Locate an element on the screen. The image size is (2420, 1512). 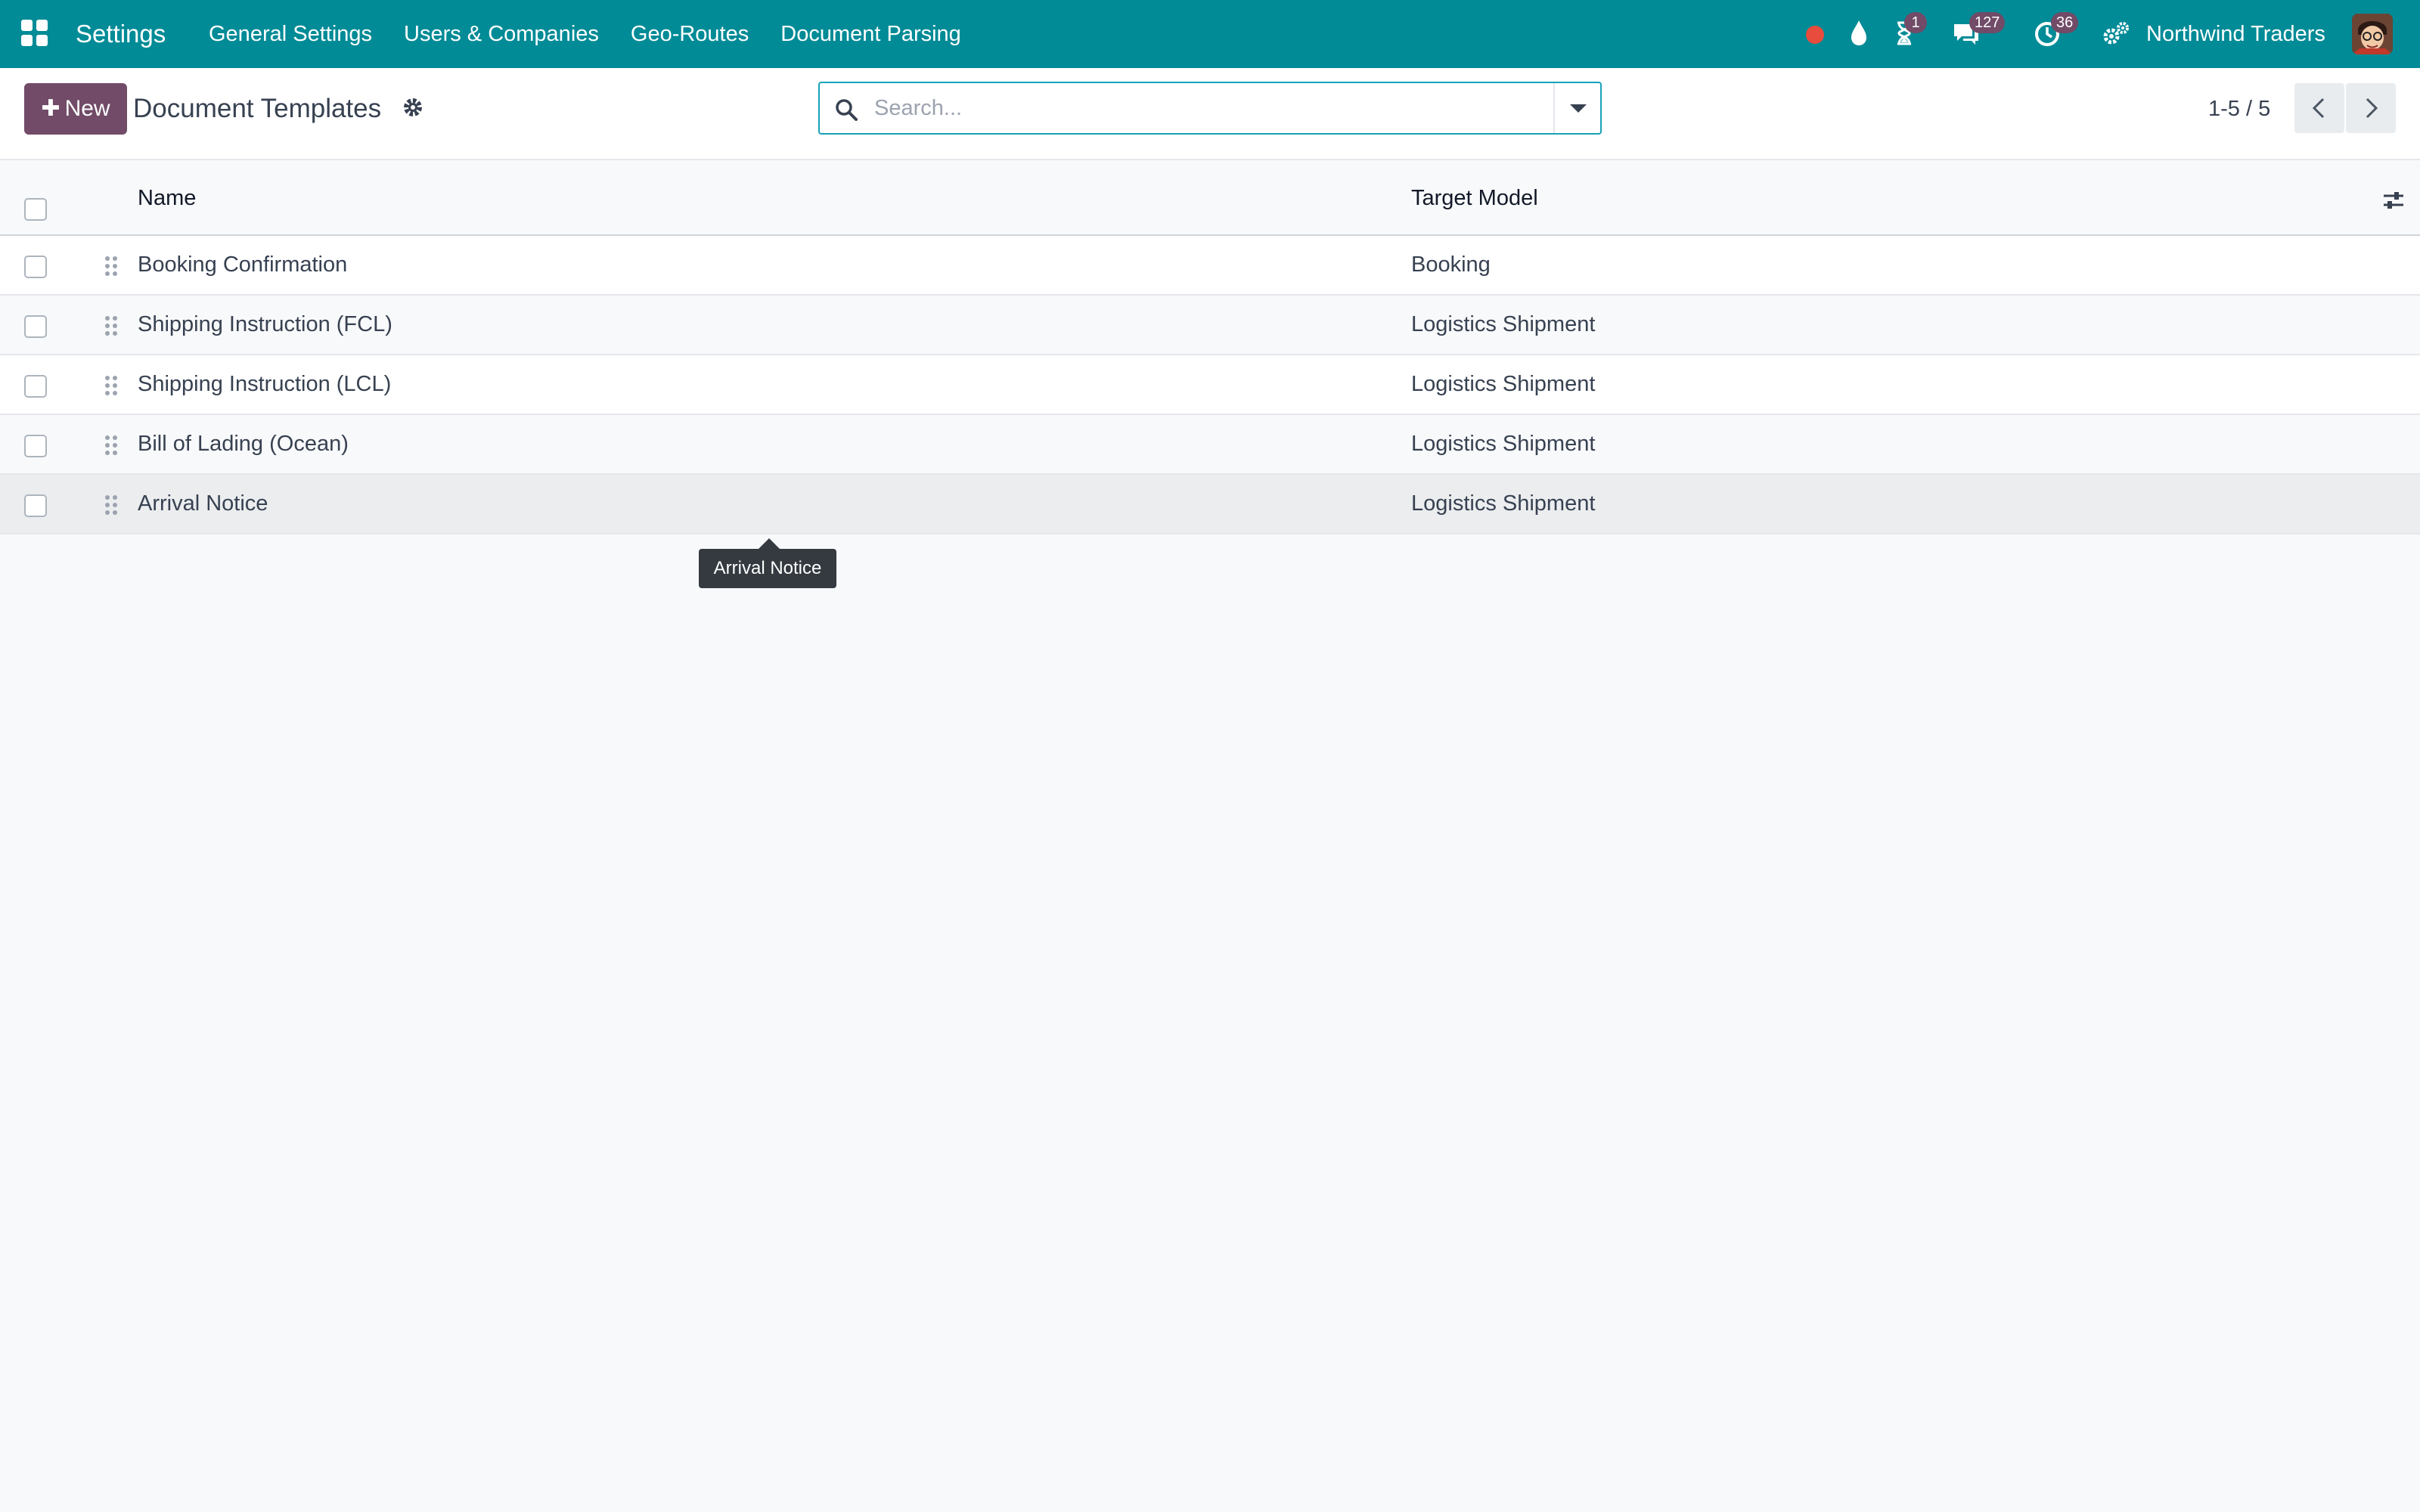
pager-previous-button is located at coordinates (2319, 108).